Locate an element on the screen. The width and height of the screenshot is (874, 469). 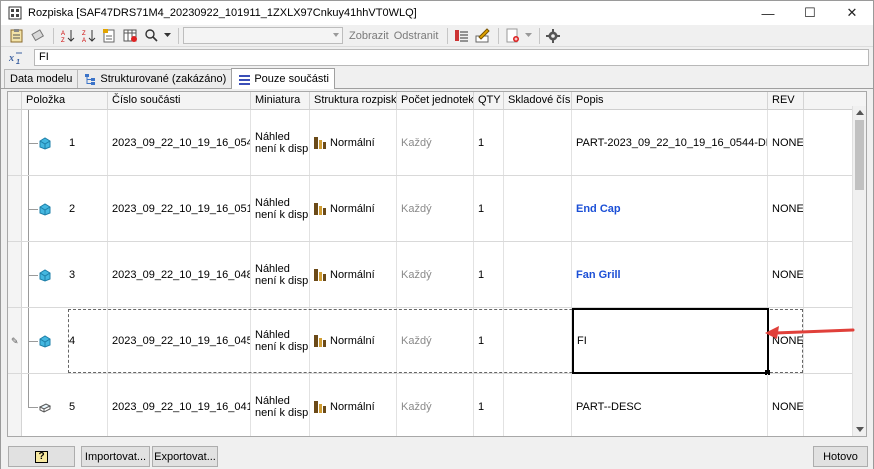
cell-item: 1 is located at coordinates (65, 142).